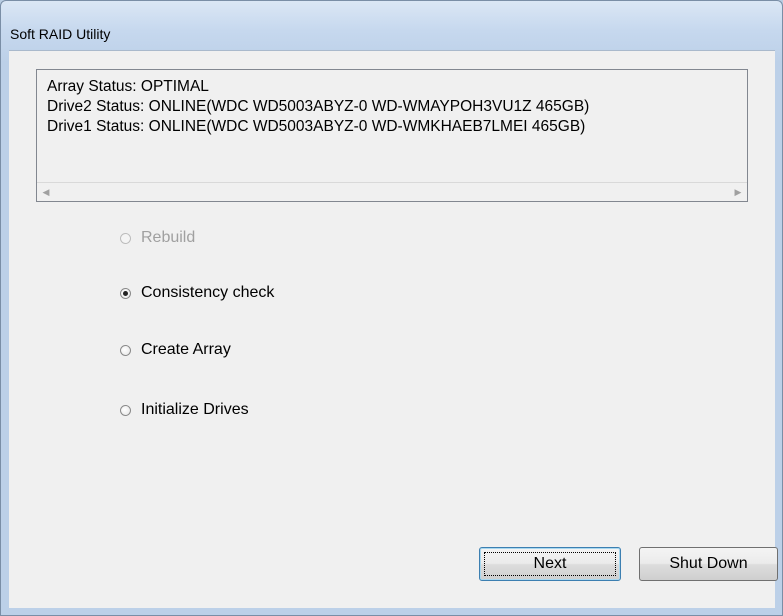 This screenshot has height=616, width=783. I want to click on radio-label: Consistency check, so click(208, 292).